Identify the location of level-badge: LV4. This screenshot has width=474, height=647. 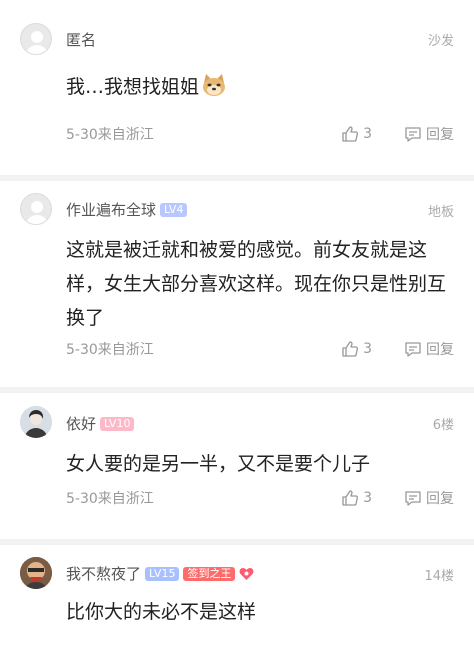
(174, 210).